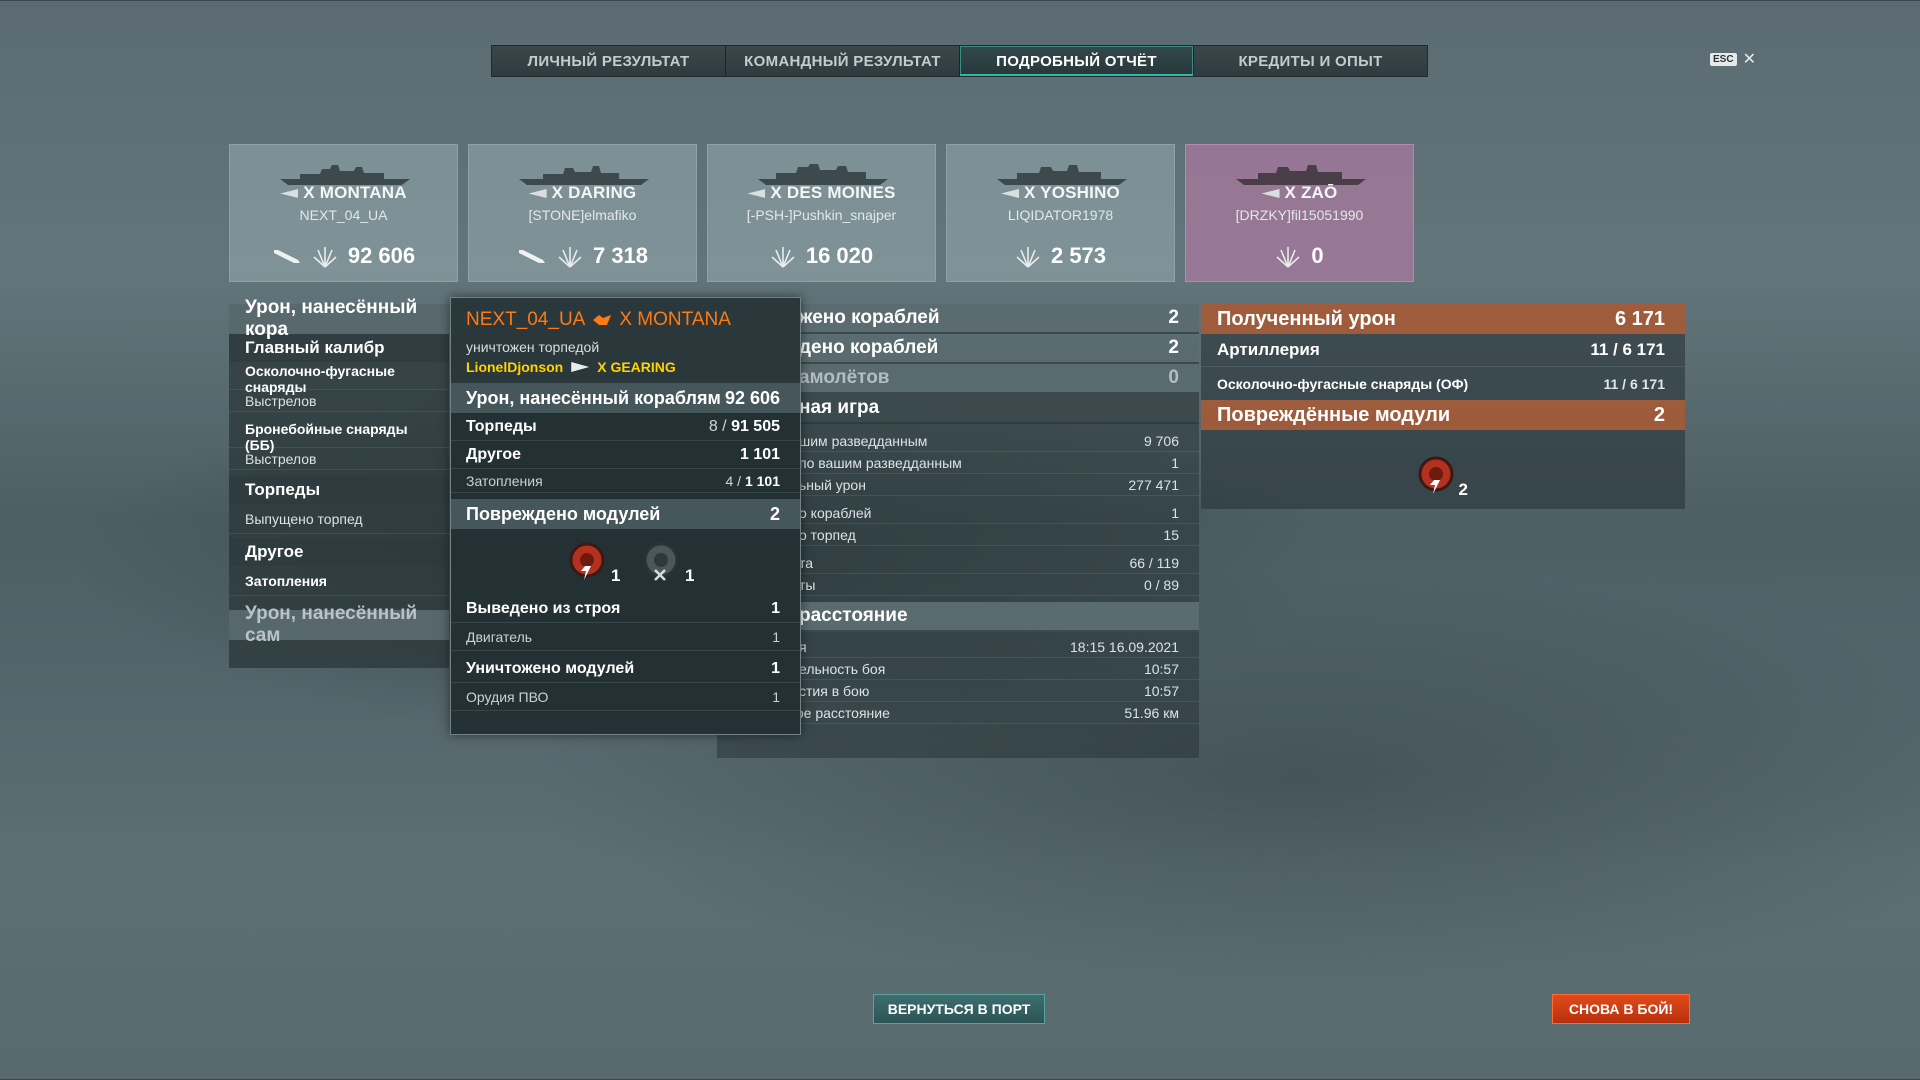  I want to click on player-name: LIQIDATOR1978, so click(1060, 215).